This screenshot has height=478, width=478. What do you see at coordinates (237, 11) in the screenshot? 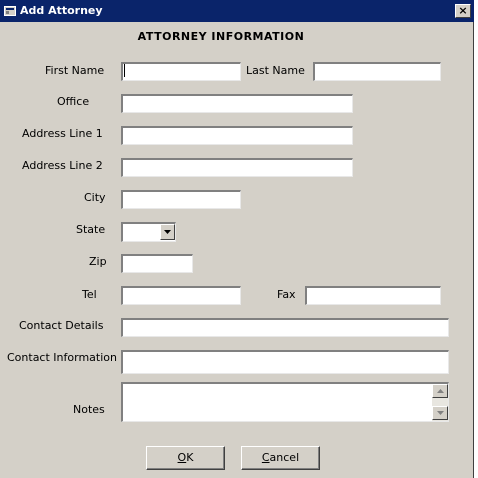
I see `title-bar: Add Attorney ×` at bounding box center [237, 11].